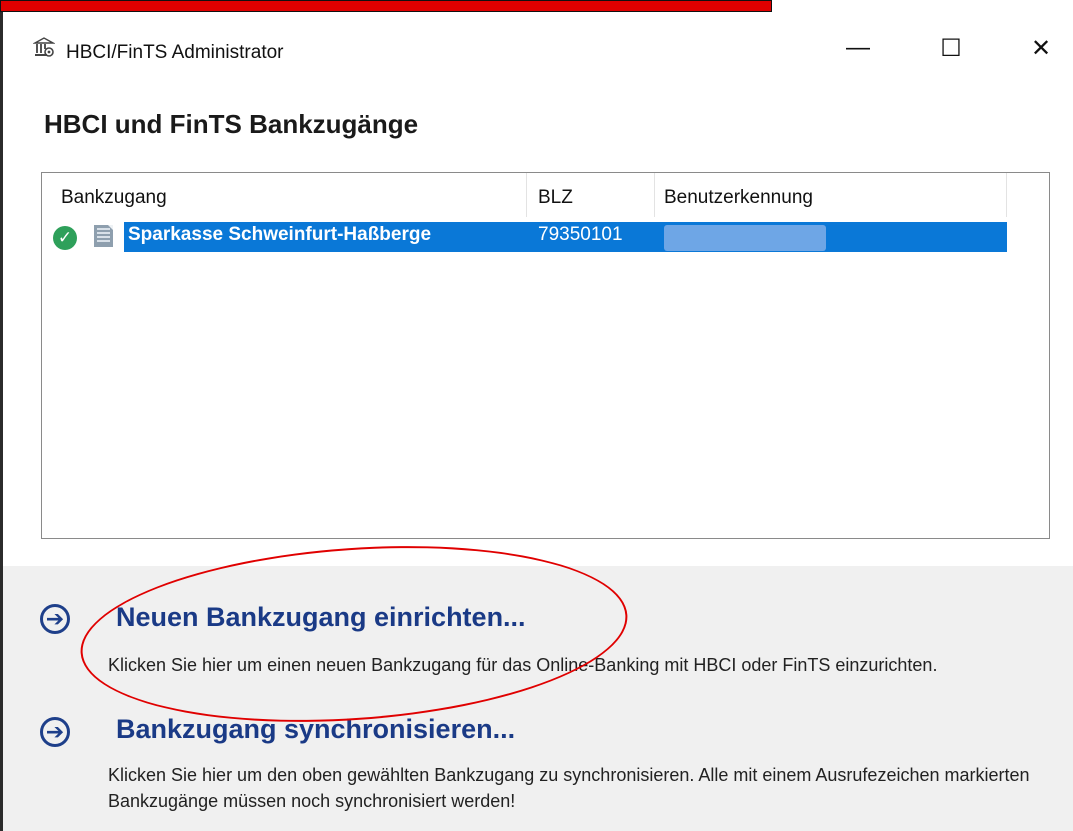 The image size is (1073, 831). Describe the element at coordinates (1041, 48) in the screenshot. I see `close-button: ✕` at that location.